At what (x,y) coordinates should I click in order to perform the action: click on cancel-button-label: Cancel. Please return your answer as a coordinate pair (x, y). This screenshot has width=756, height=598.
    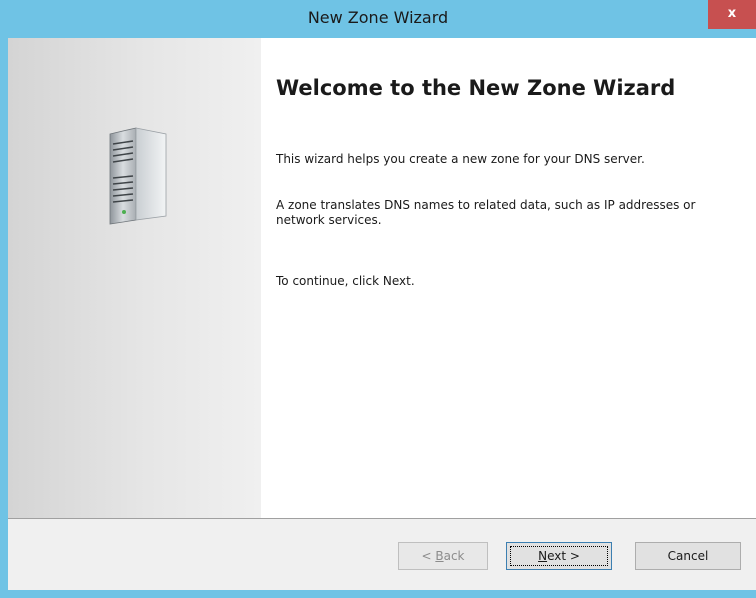
    Looking at the image, I should click on (688, 556).